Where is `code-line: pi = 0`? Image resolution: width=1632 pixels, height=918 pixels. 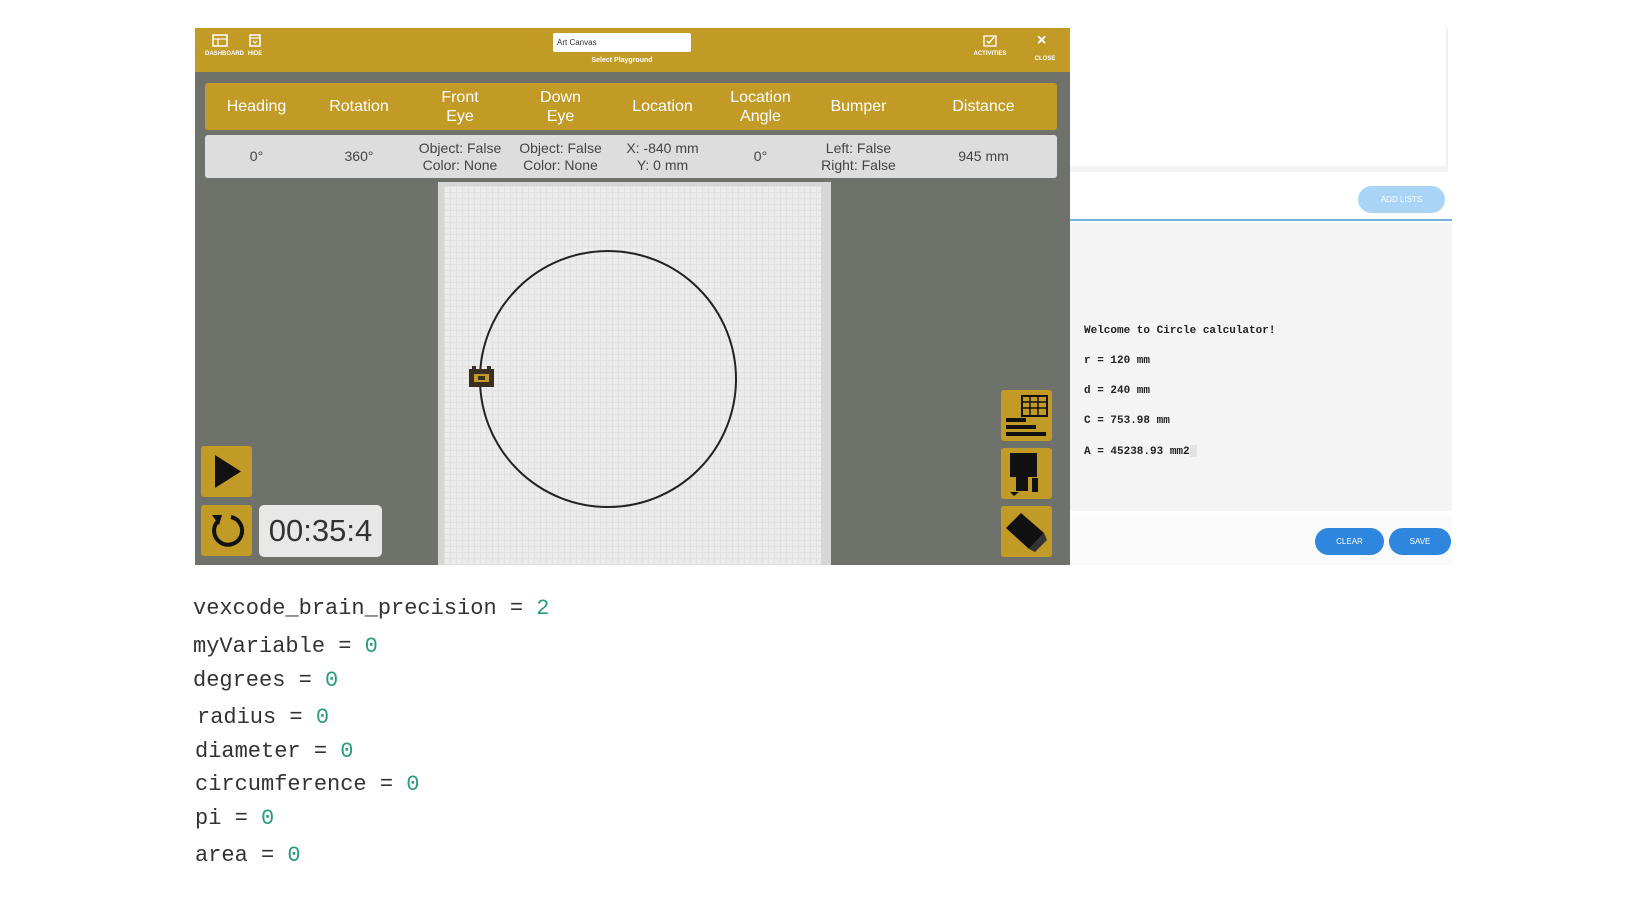 code-line: pi = 0 is located at coordinates (234, 818).